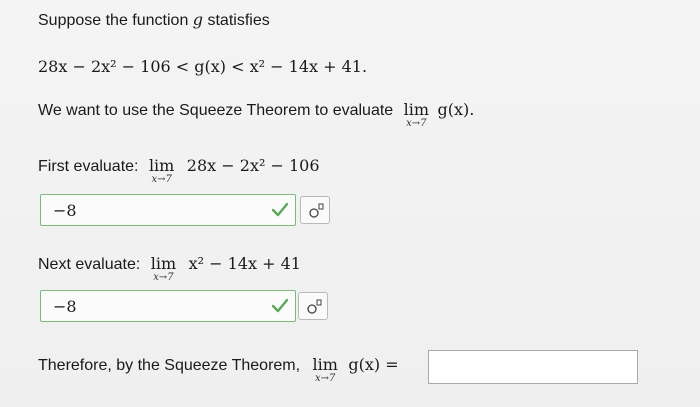  I want to click on inequality-right: < x² − 14x + 41., so click(299, 66).